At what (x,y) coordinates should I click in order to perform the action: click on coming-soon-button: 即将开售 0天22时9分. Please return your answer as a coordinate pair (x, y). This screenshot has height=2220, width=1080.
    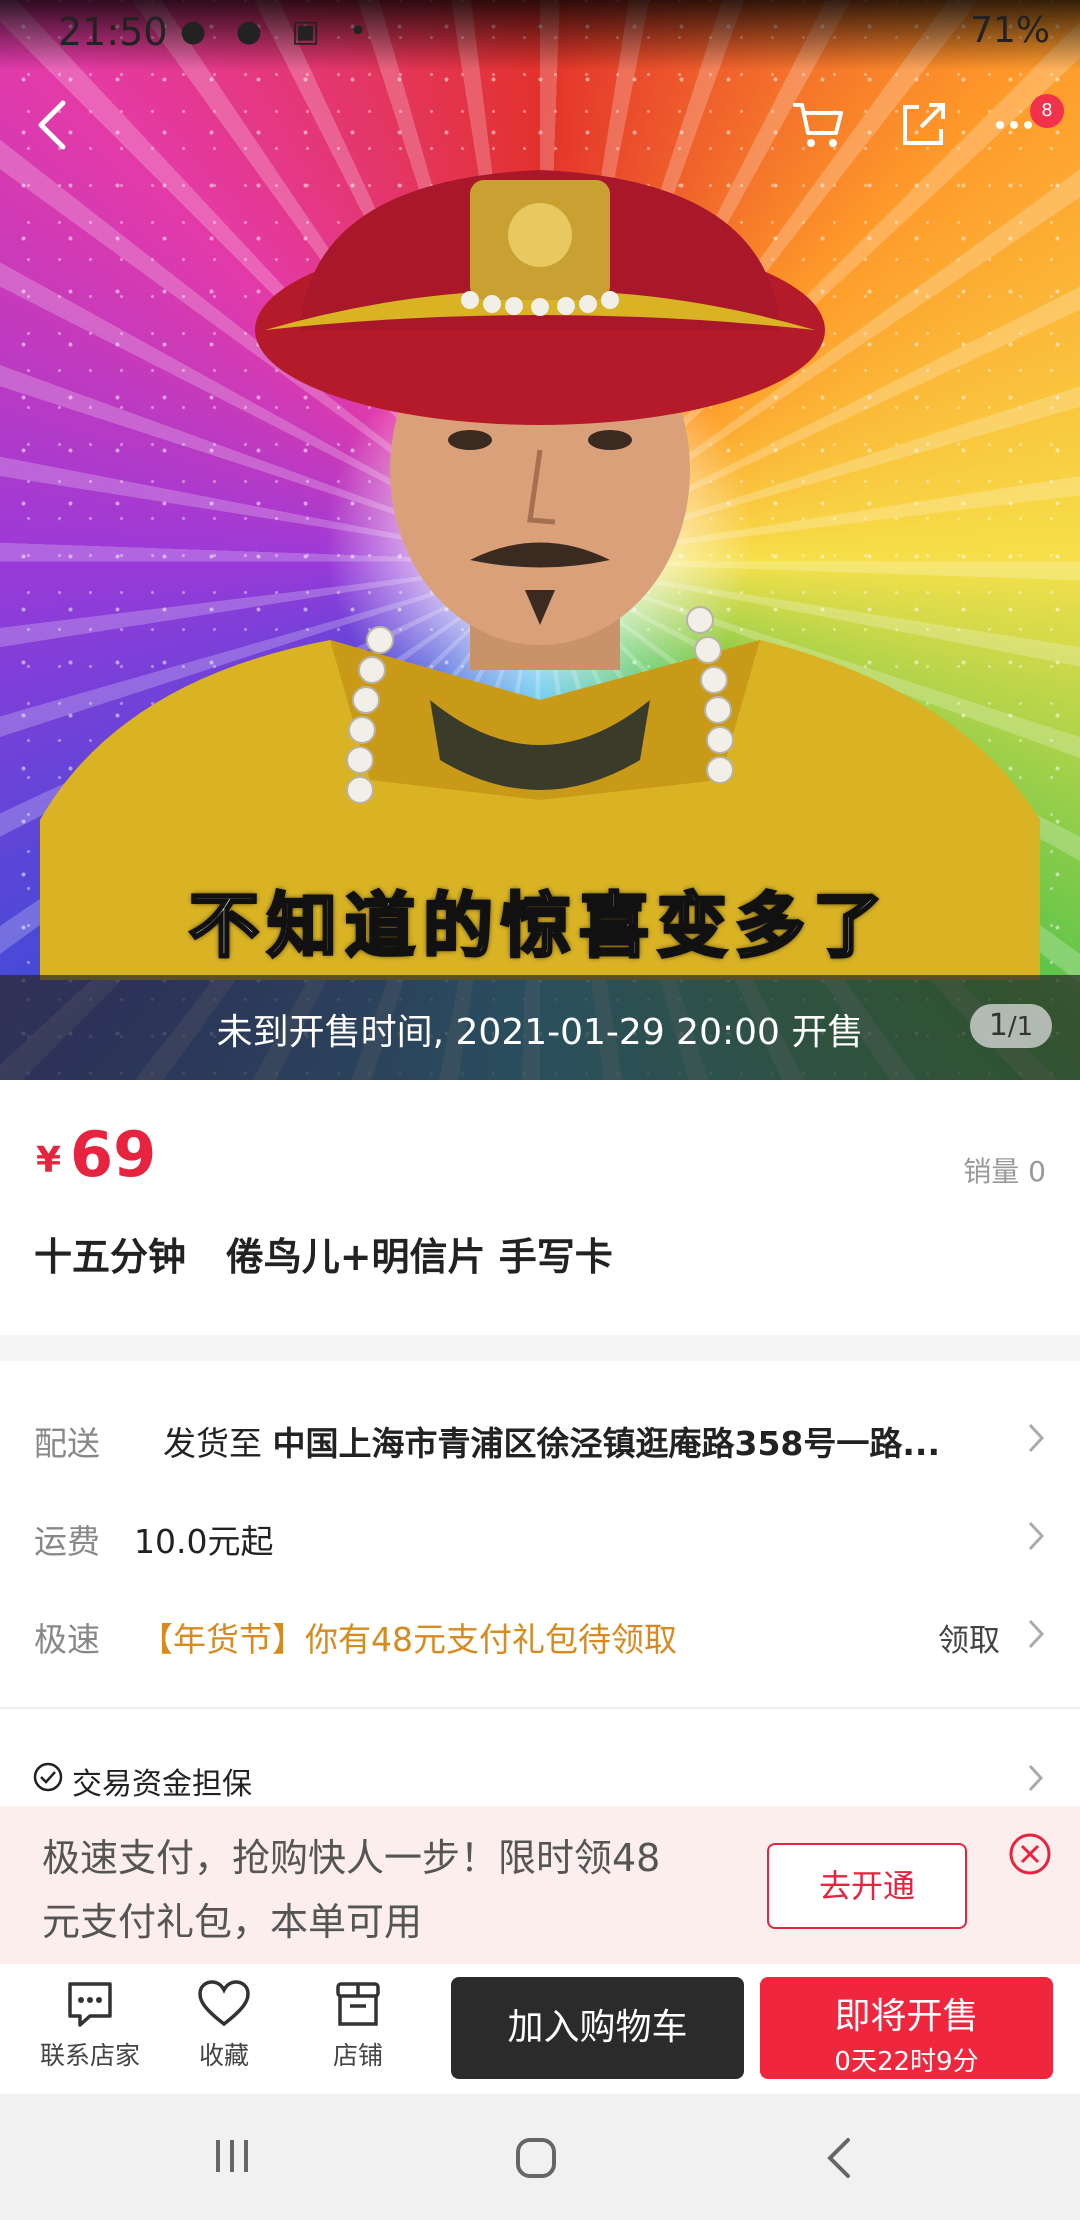
    Looking at the image, I should click on (906, 2028).